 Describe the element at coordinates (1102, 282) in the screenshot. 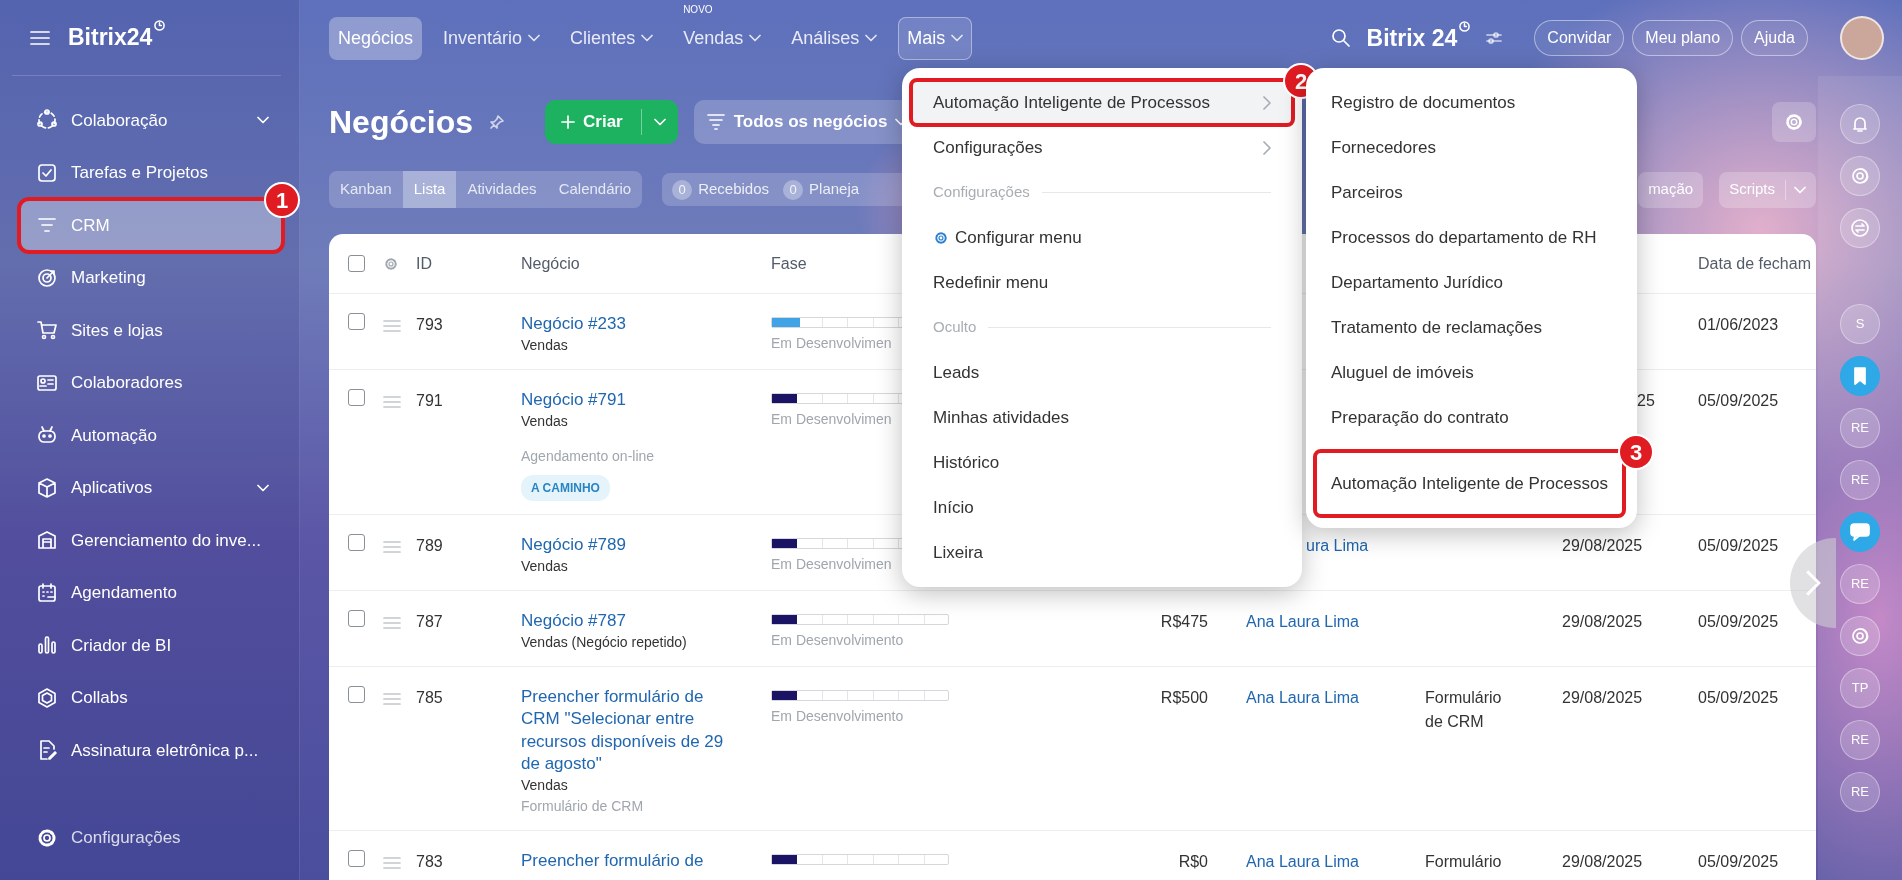

I see `menu-item: Redefinir menu` at that location.